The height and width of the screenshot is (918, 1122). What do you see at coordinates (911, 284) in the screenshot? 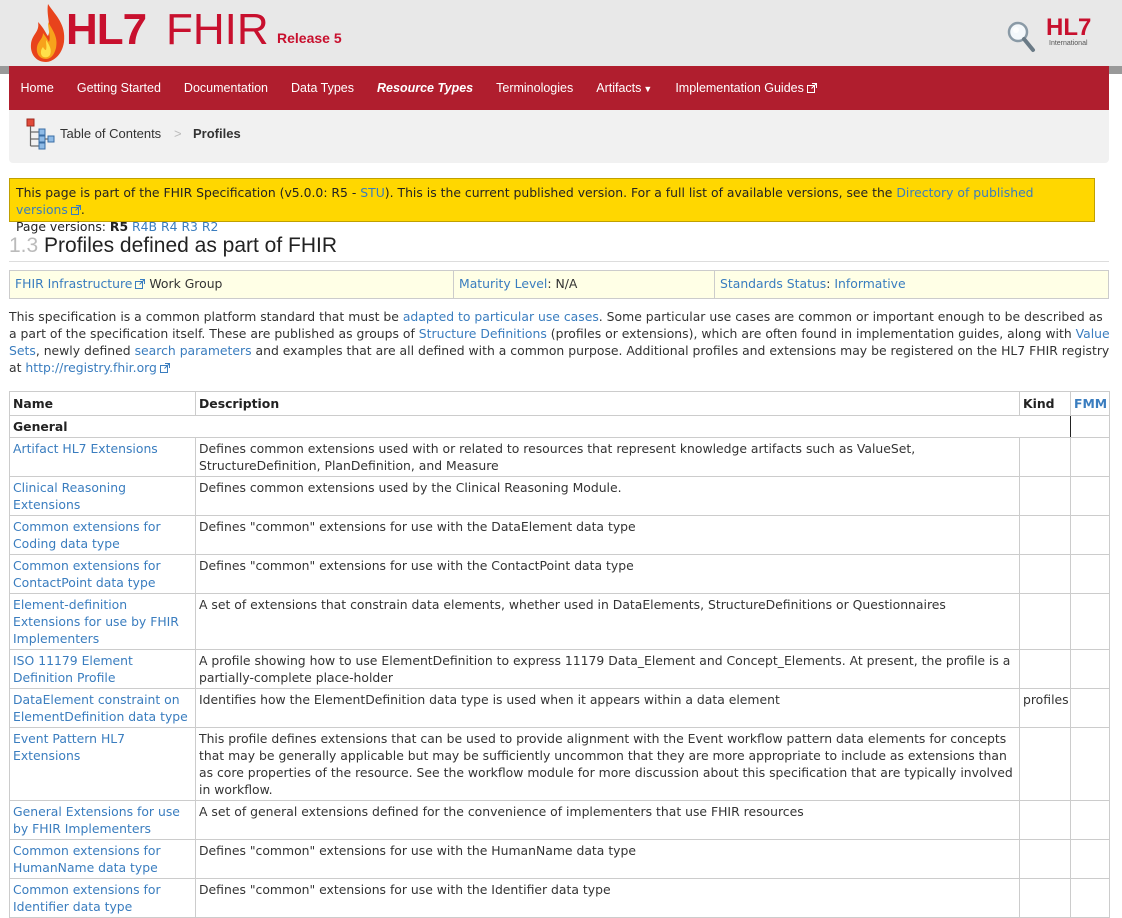
I see `standards-status-cell: Standards Status: Informative` at bounding box center [911, 284].